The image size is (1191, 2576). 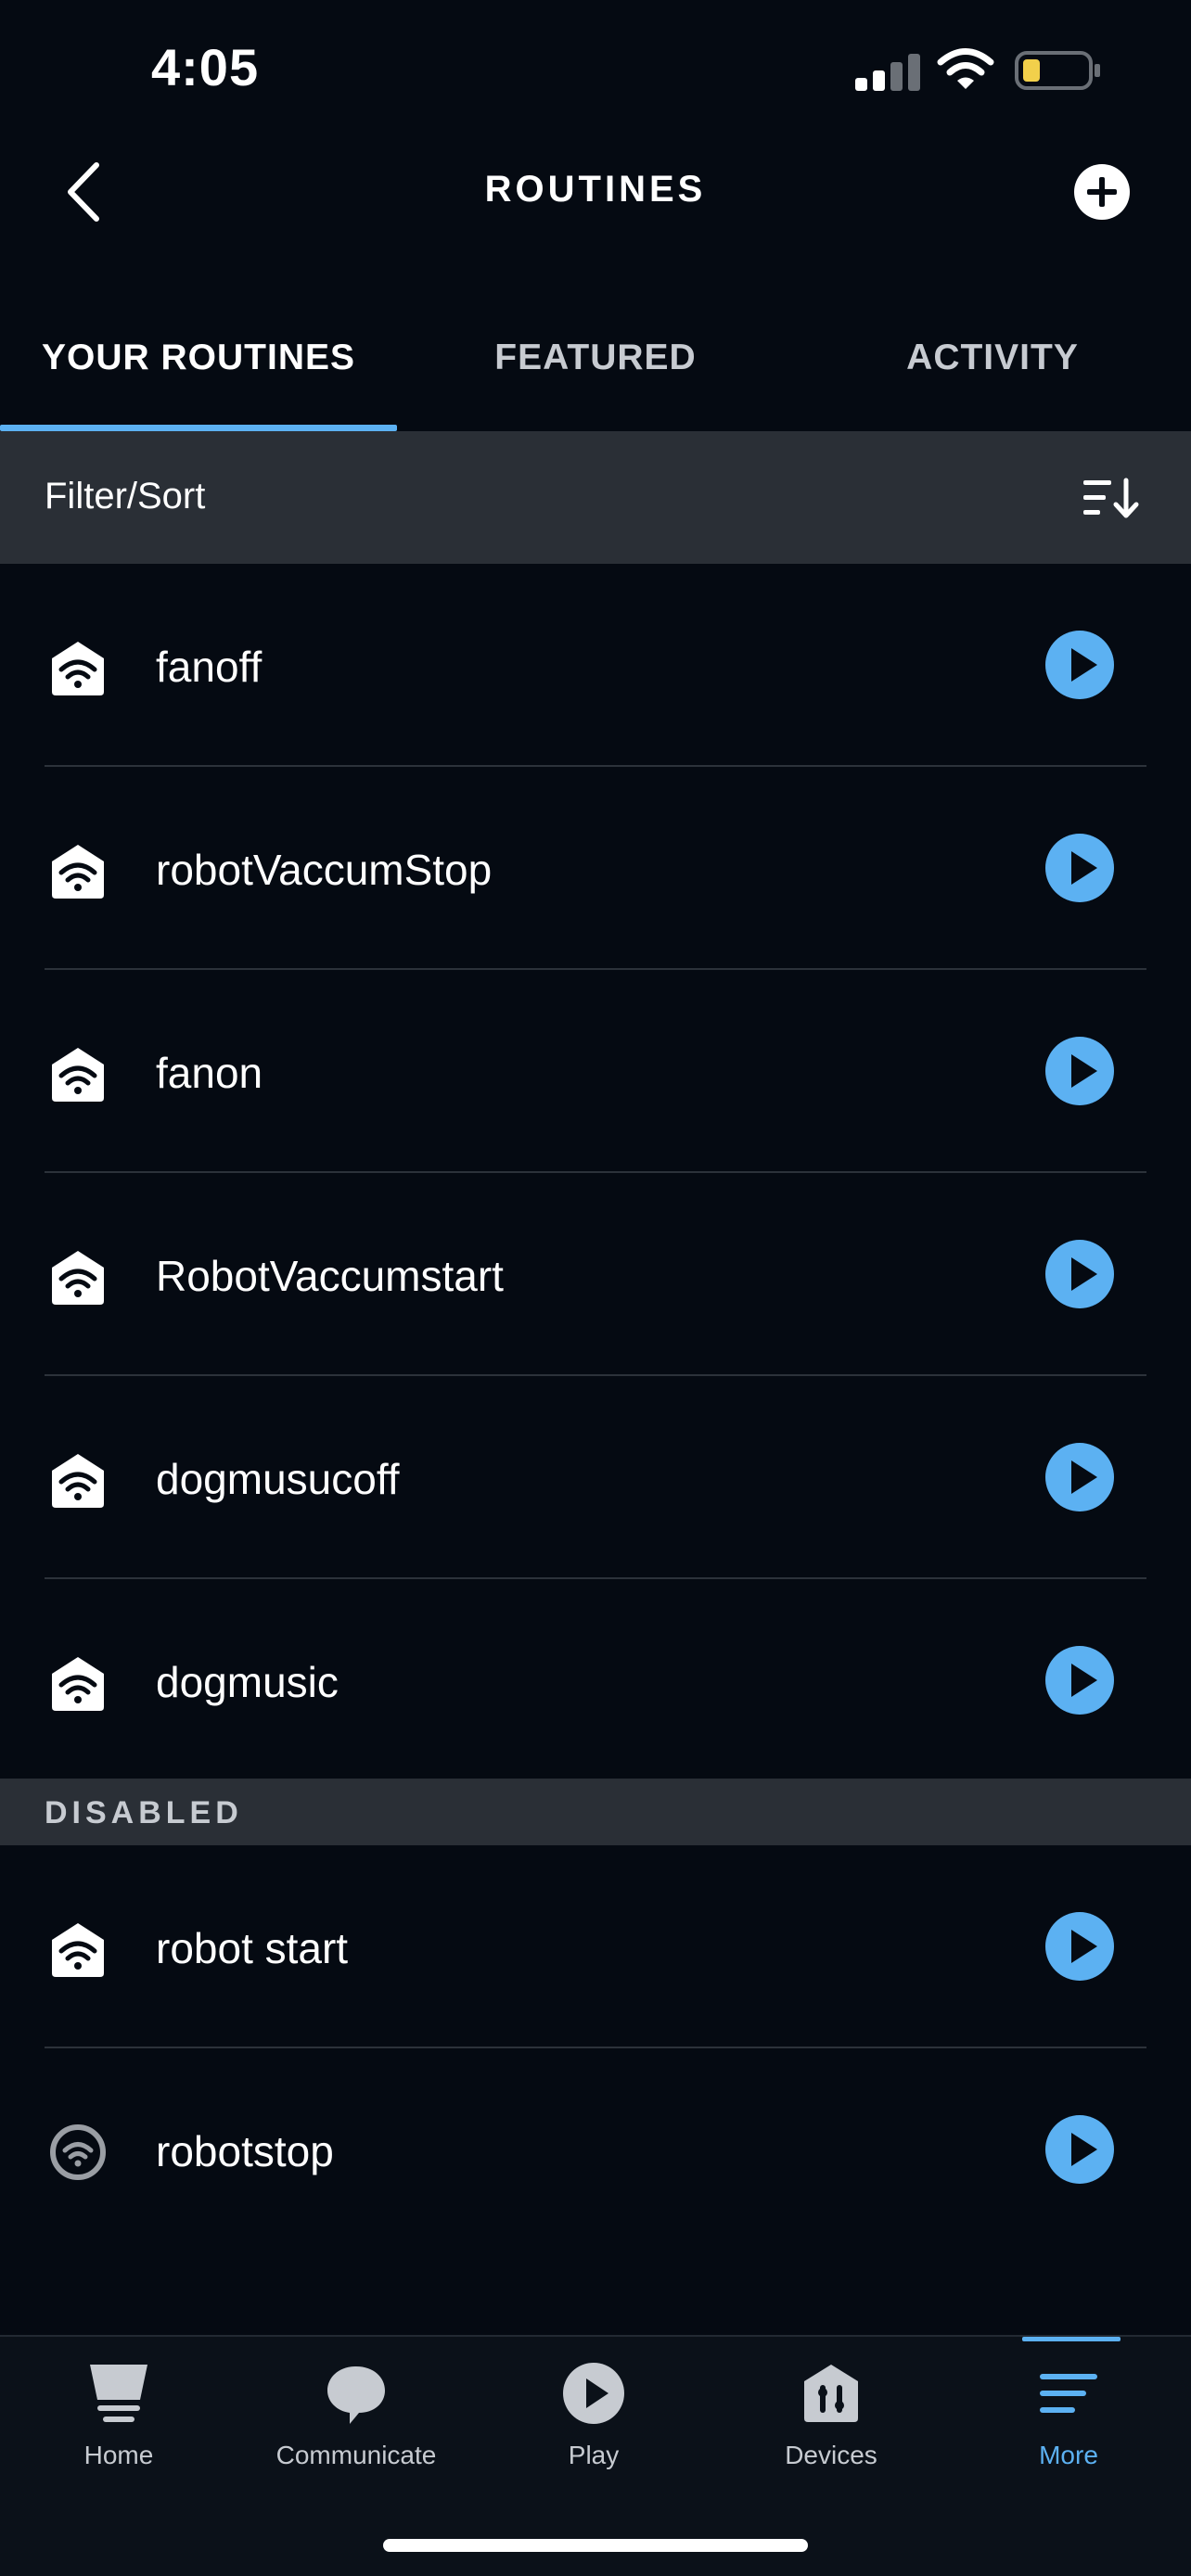 I want to click on home-icon, so click(x=118, y=2393).